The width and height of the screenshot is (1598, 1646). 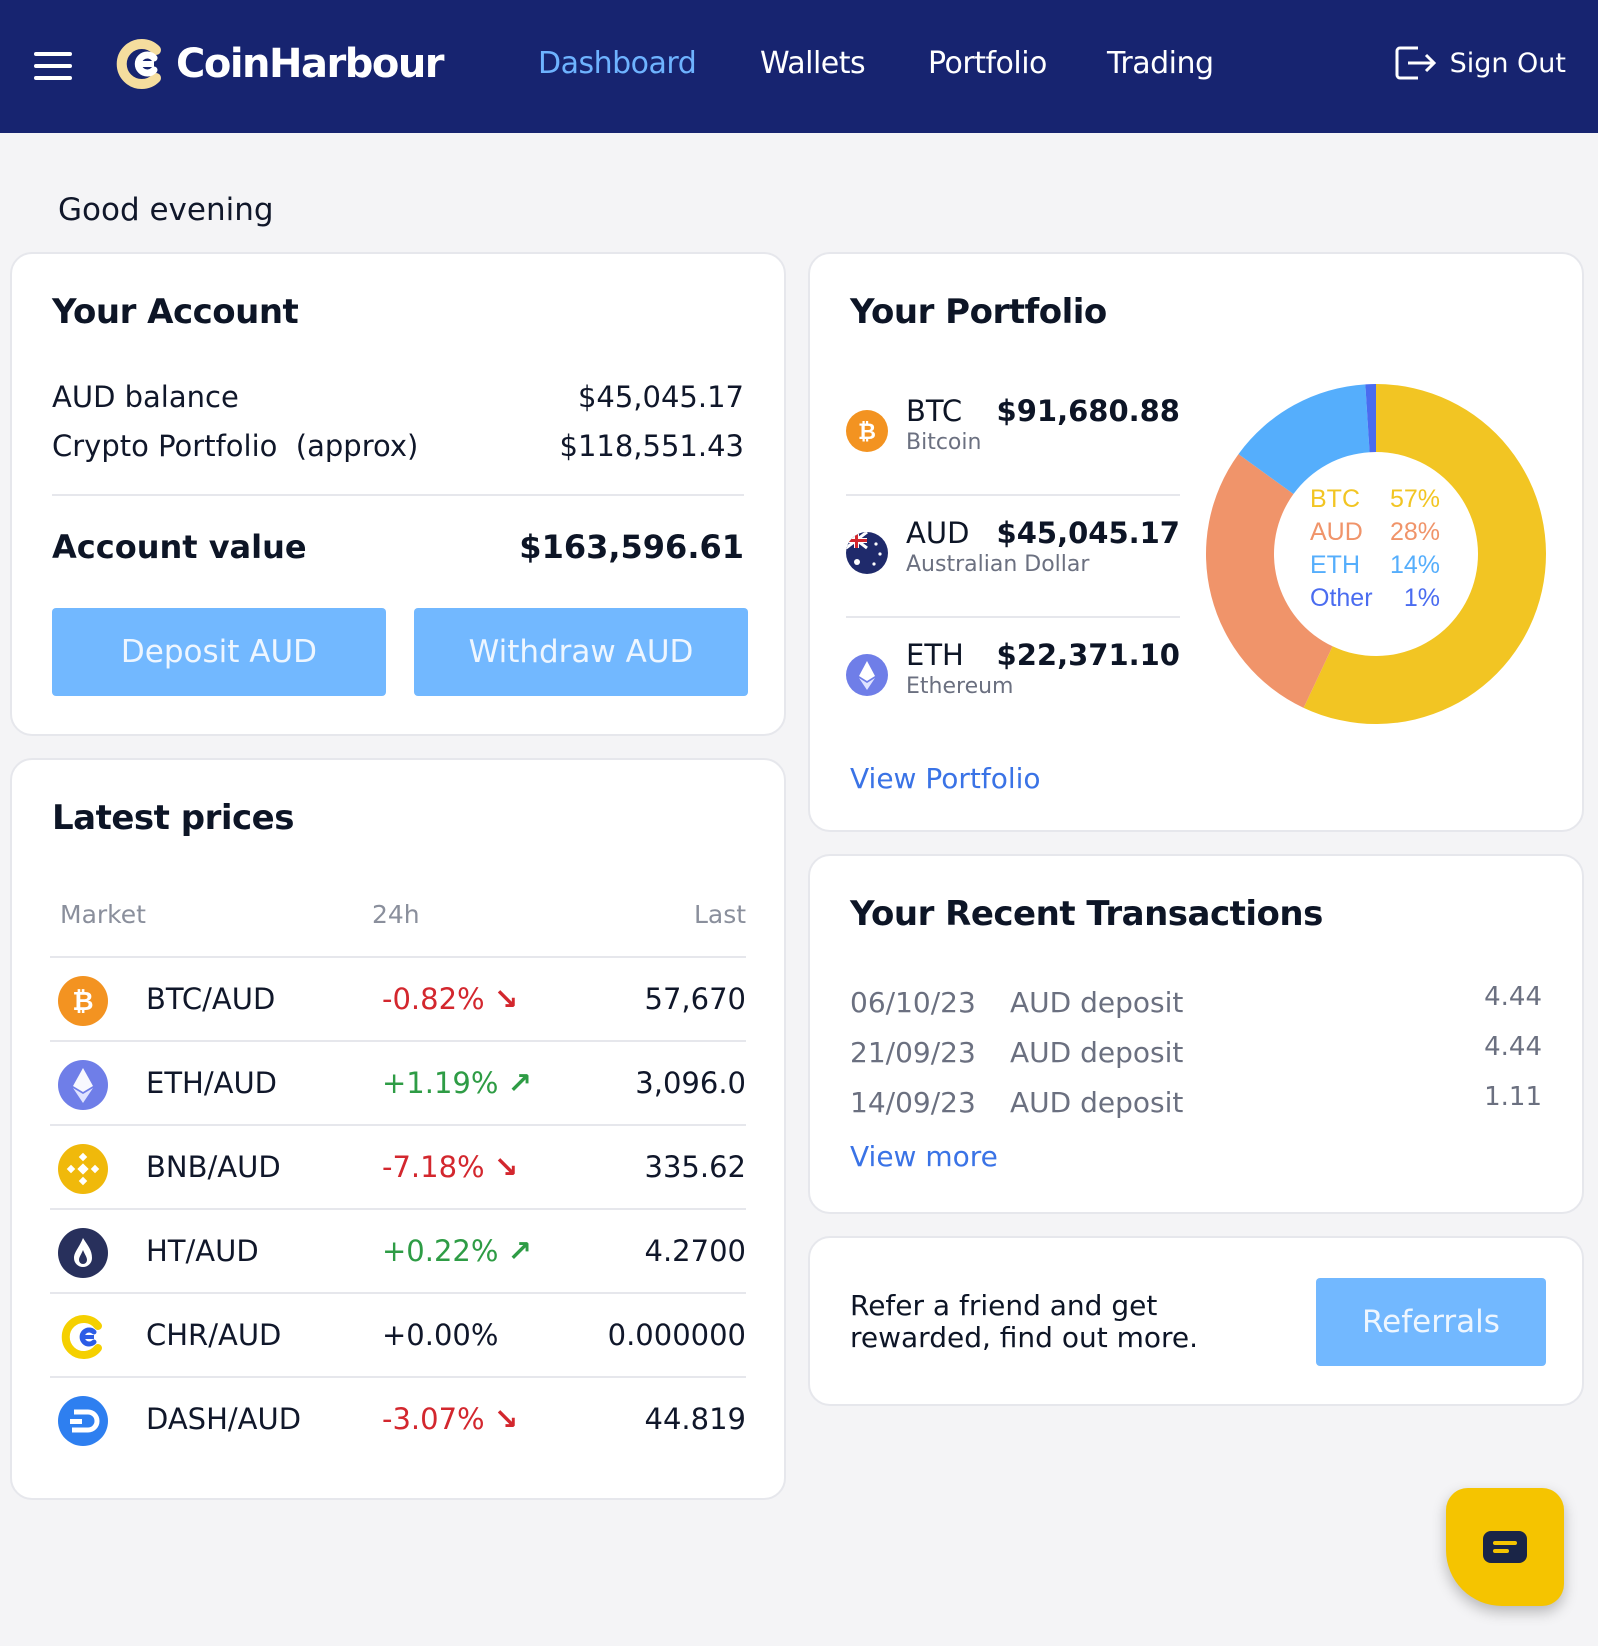 What do you see at coordinates (935, 655) in the screenshot?
I see `holding-symbol: ETH` at bounding box center [935, 655].